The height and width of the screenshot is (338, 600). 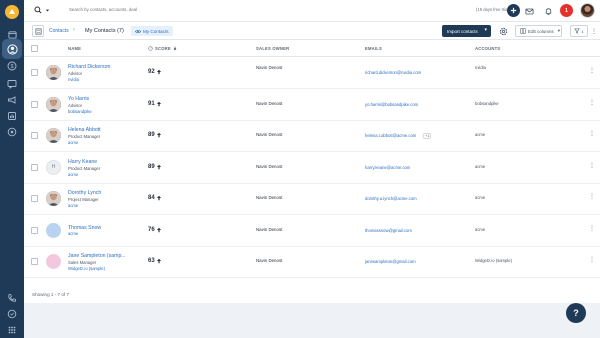 What do you see at coordinates (80, 111) in the screenshot?
I see `contact-company-link: bobsandpike` at bounding box center [80, 111].